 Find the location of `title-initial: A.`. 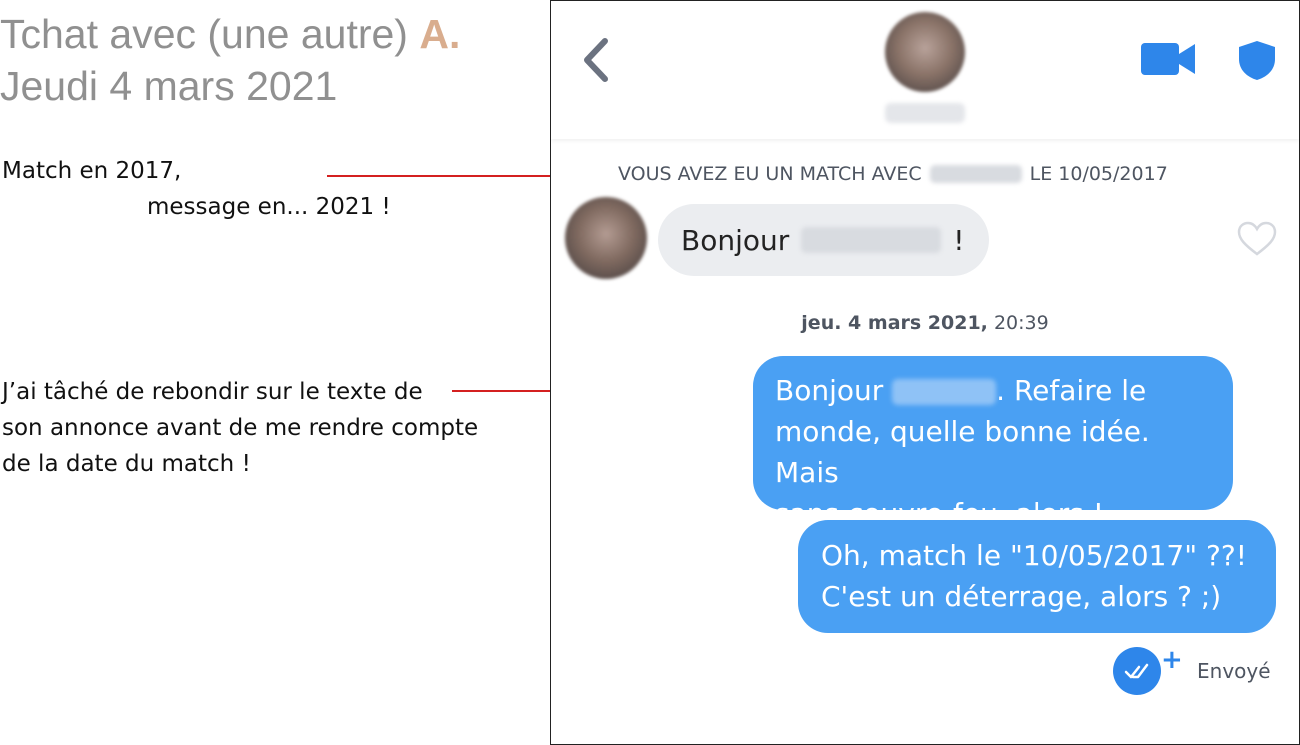

title-initial: A. is located at coordinates (440, 34).